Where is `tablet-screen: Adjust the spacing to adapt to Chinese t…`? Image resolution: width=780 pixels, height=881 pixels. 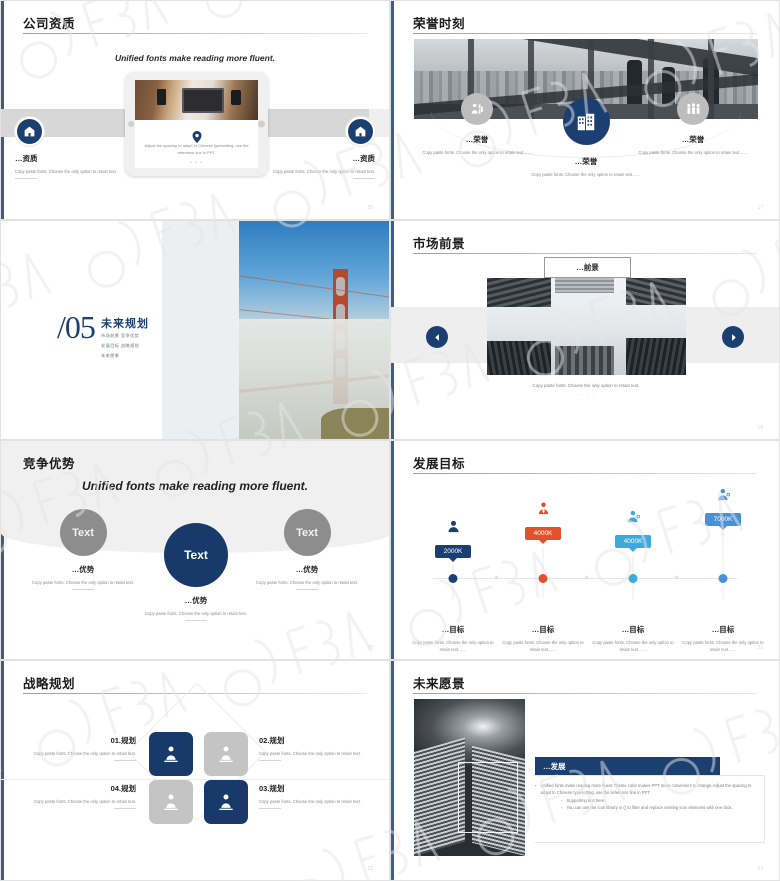
tablet-screen: Adjust the spacing to adapt to Chinese t… is located at coordinates (196, 124).